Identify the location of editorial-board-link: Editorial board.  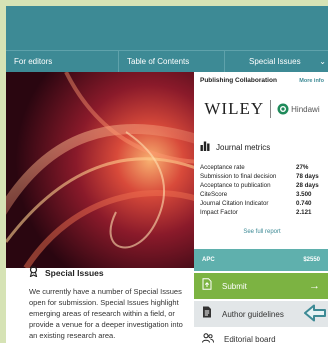
(261, 336).